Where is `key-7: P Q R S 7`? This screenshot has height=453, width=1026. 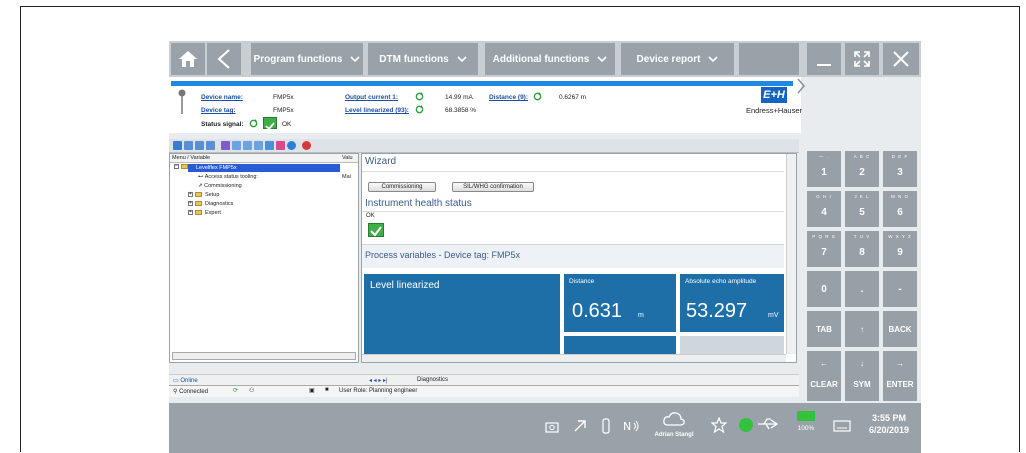
key-7: P Q R S 7 is located at coordinates (824, 249).